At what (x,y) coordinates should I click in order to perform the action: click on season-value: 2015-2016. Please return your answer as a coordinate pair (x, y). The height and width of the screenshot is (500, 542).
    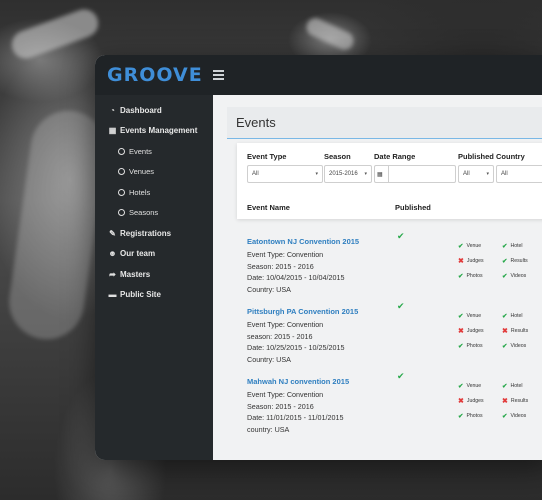
    Looking at the image, I should click on (343, 174).